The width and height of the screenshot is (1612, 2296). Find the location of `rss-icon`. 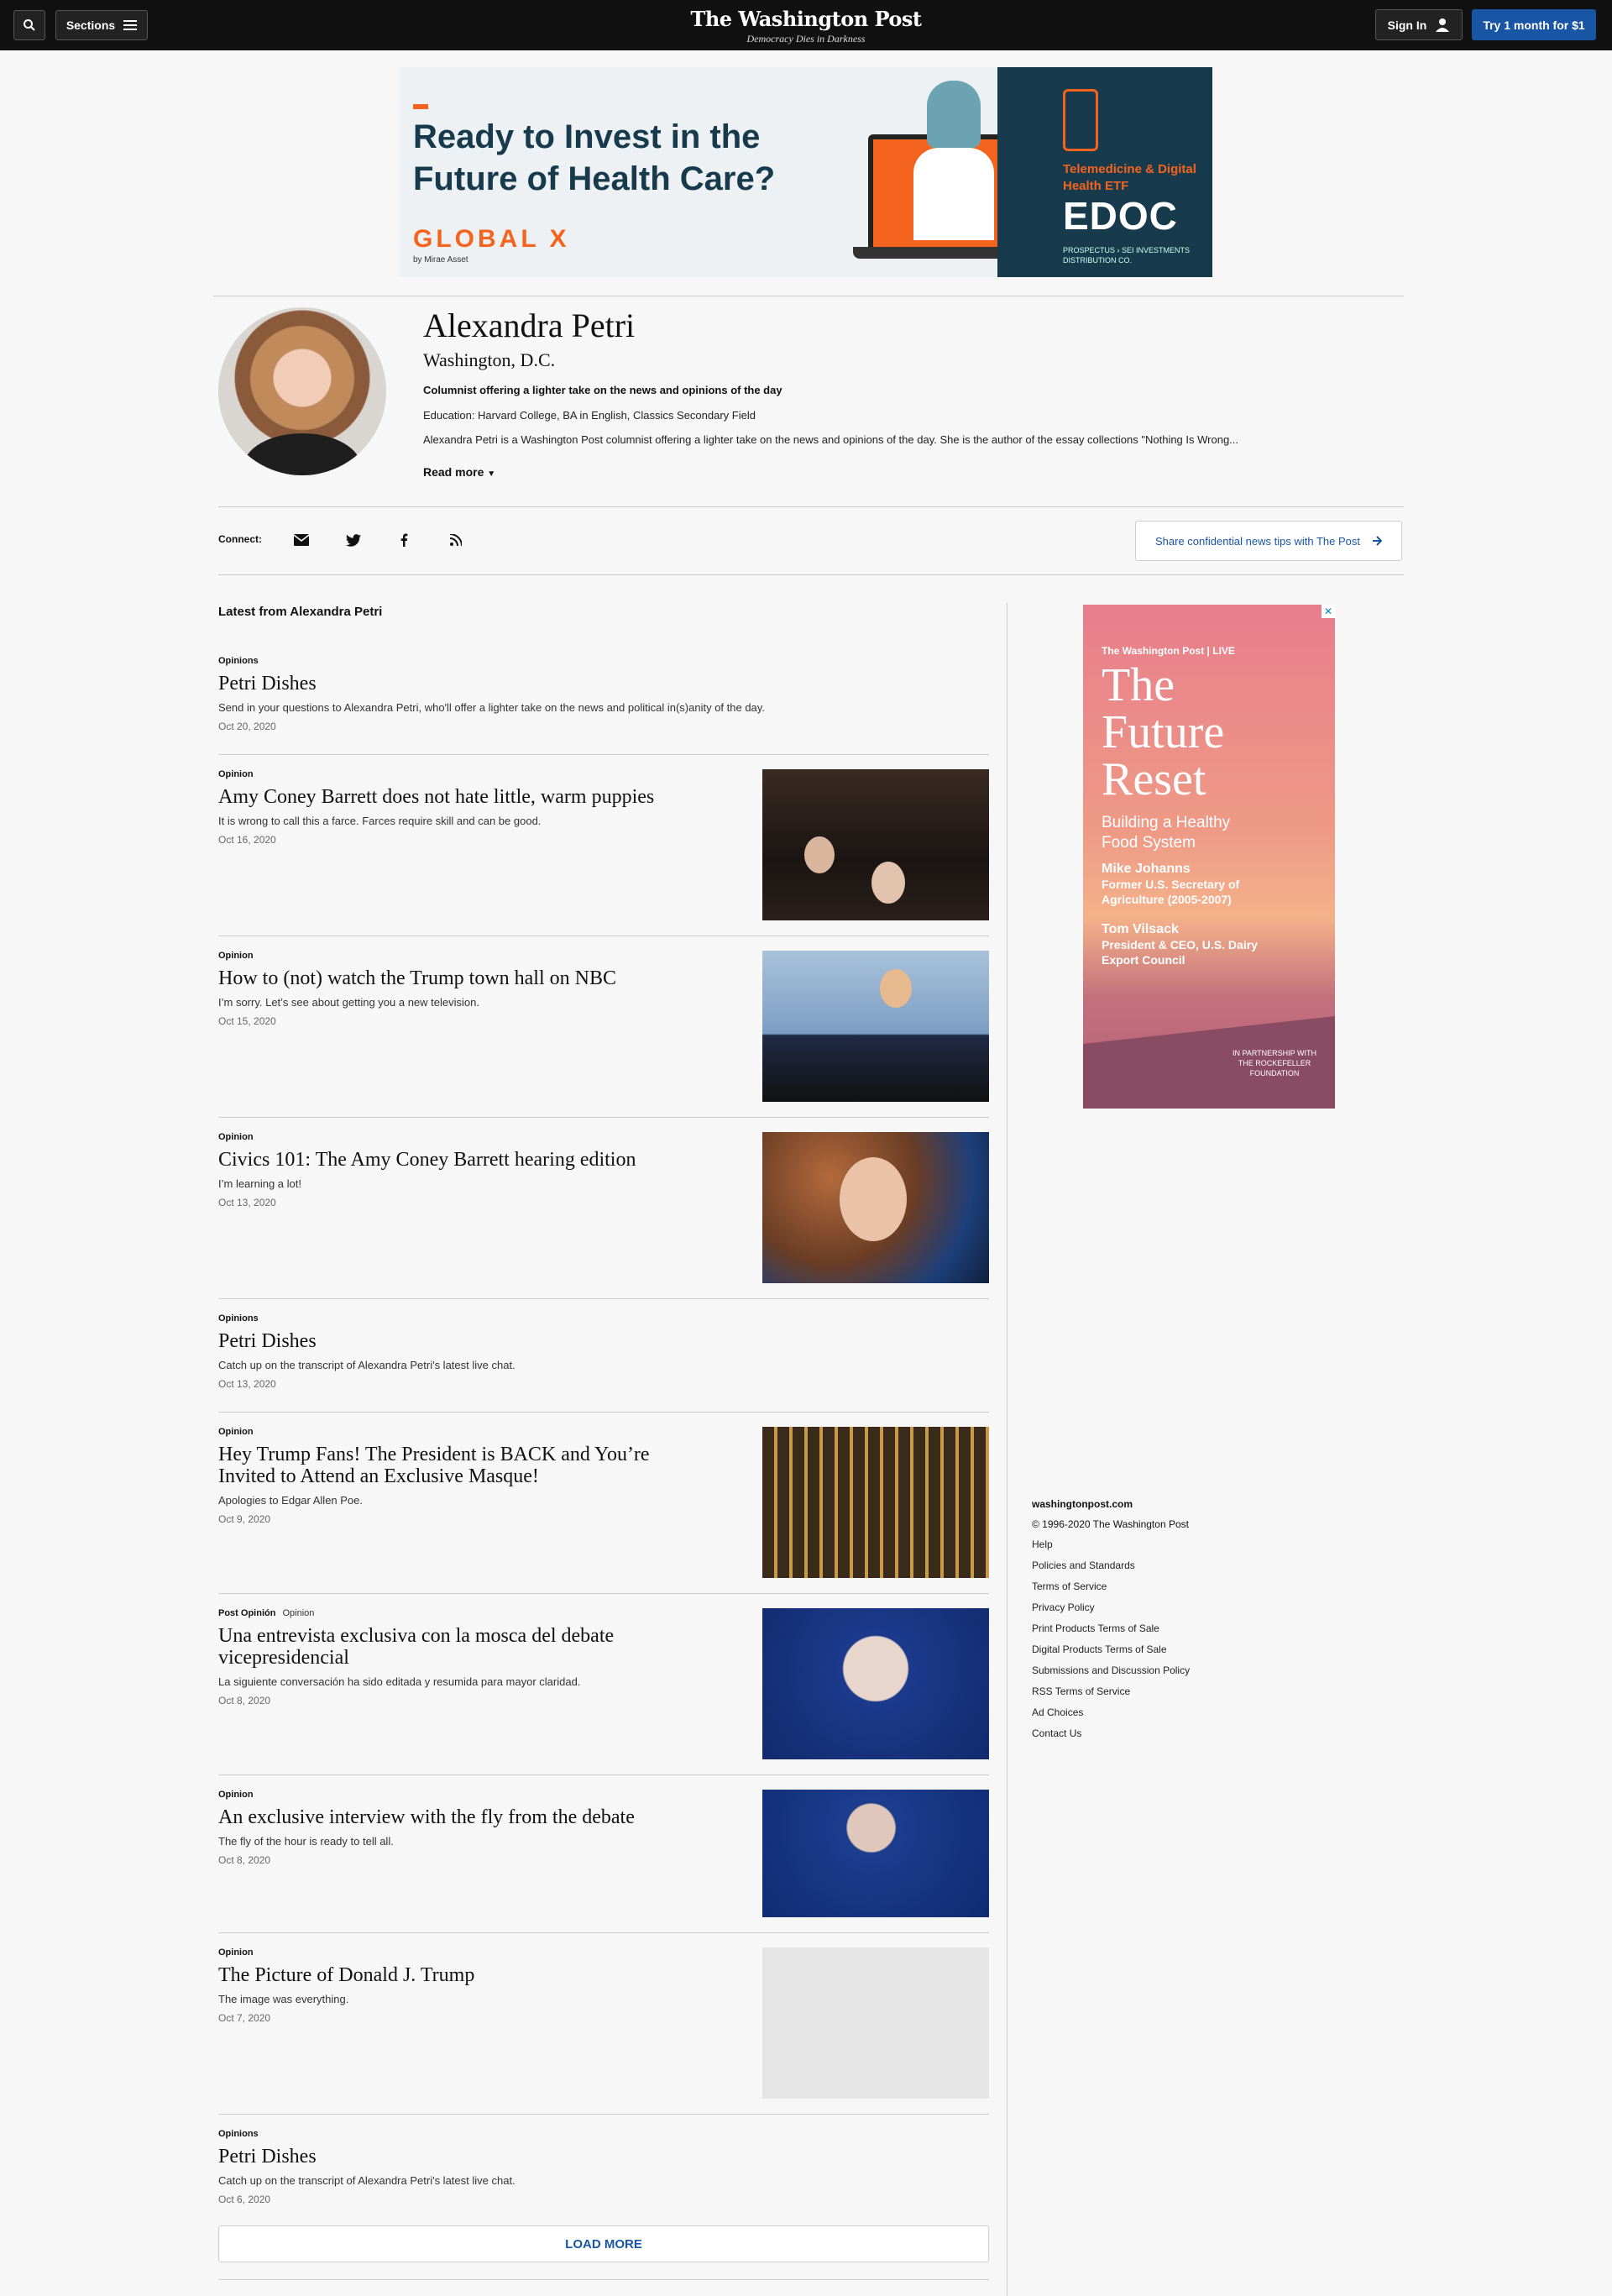

rss-icon is located at coordinates (455, 540).